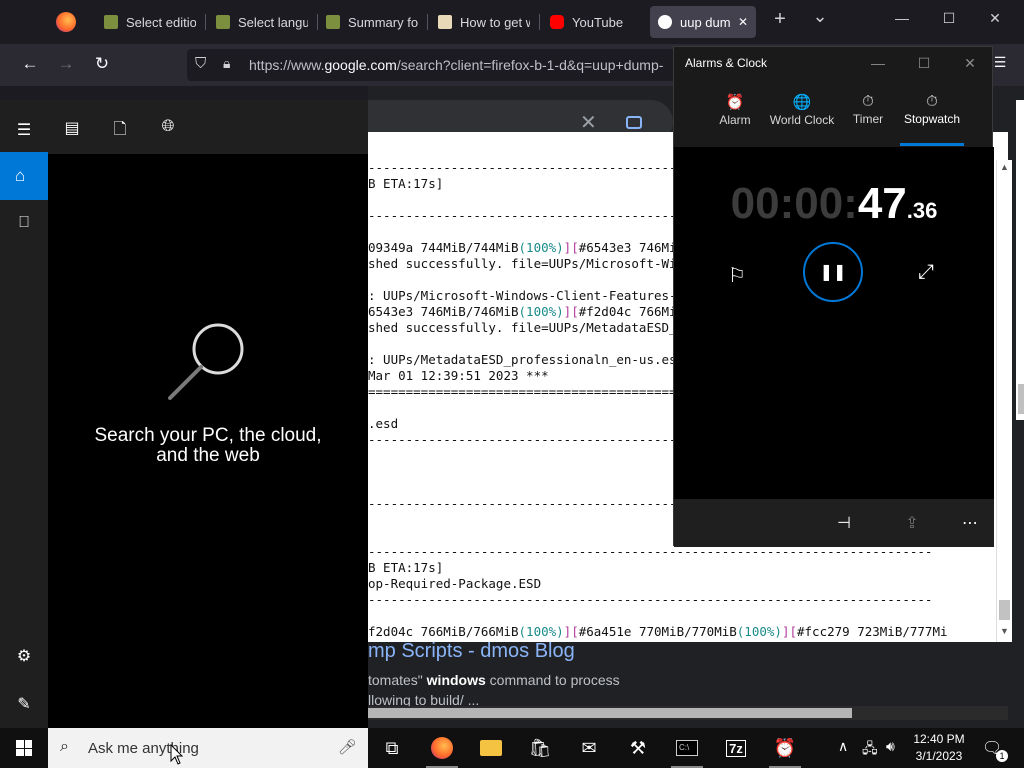 The image size is (1024, 768). What do you see at coordinates (226, 63) in the screenshot?
I see `lock-icon: 🔒︎` at bounding box center [226, 63].